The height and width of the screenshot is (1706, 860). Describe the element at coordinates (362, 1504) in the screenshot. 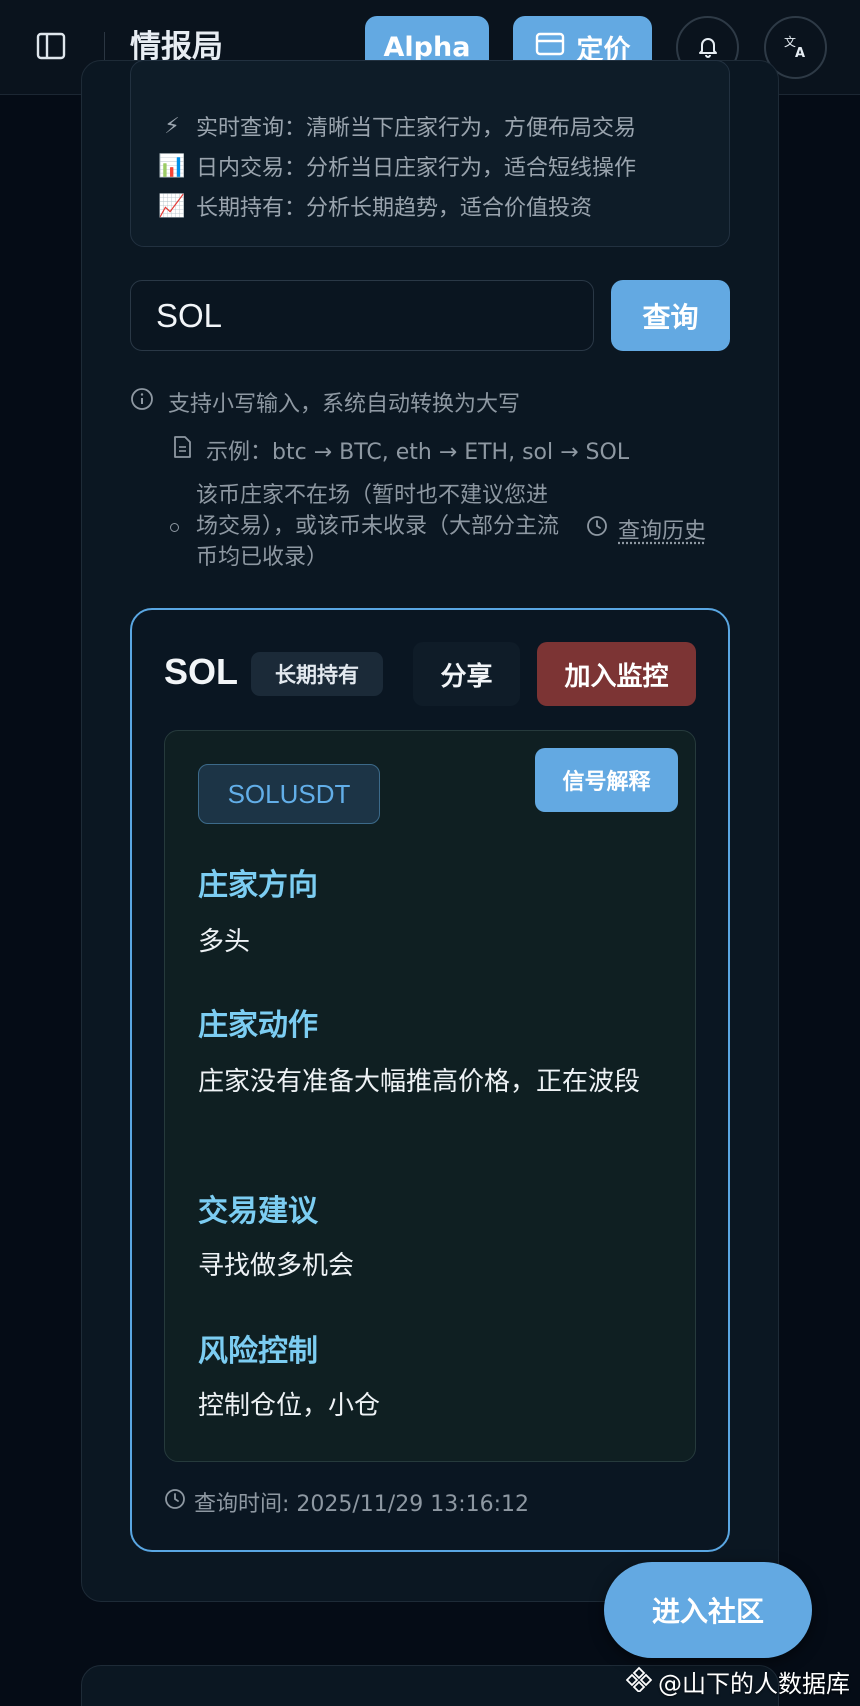

I see `query-time-text: 查询时间: 2025/11/29 13:16:12` at that location.